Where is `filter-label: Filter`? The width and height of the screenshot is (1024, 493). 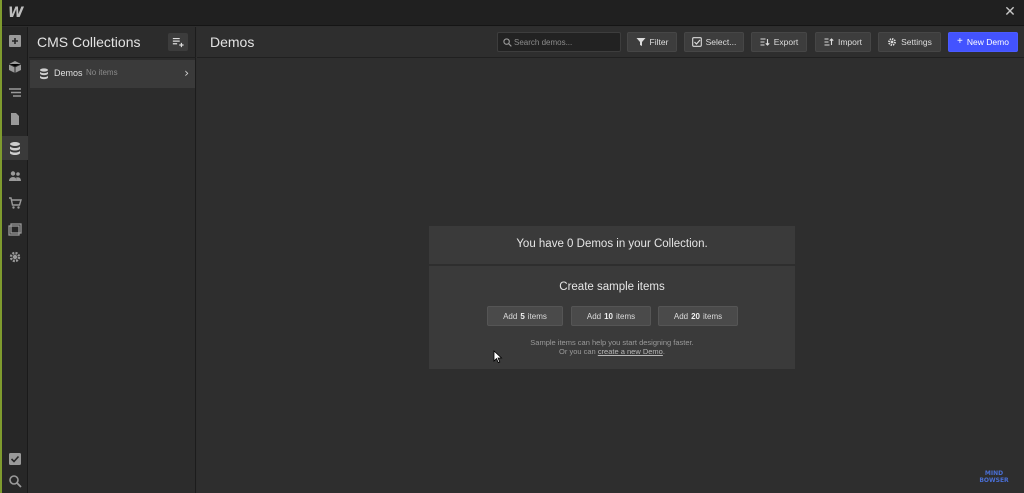
filter-label: Filter is located at coordinates (659, 42).